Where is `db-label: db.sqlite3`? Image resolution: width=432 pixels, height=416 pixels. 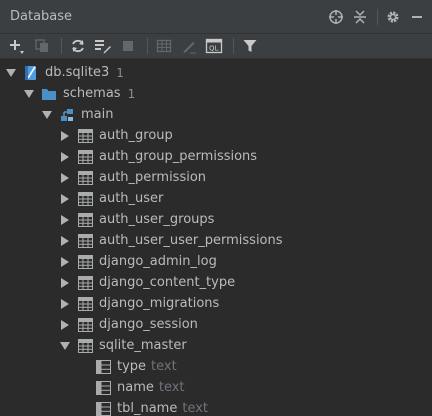
db-label: db.sqlite3 is located at coordinates (77, 72).